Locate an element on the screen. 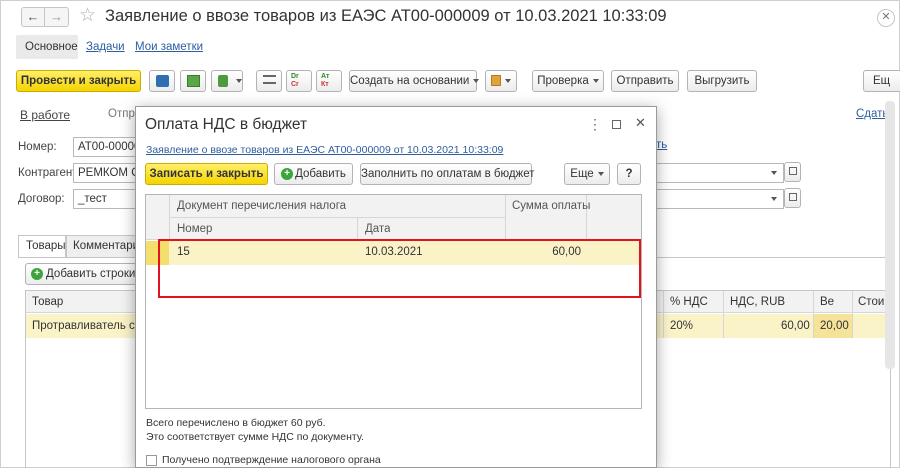 The image size is (900, 468). add-button: + Добавить is located at coordinates (313, 174).